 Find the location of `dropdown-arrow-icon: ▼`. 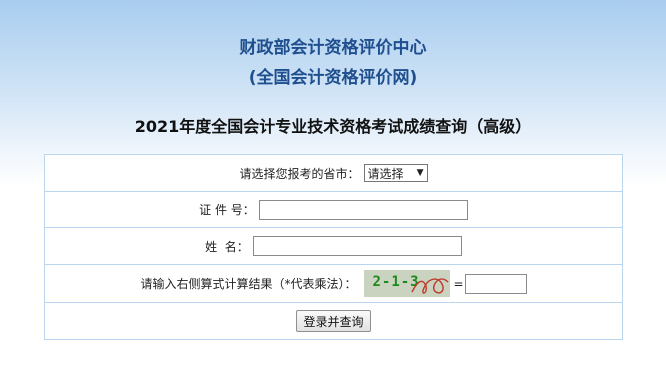

dropdown-arrow-icon: ▼ is located at coordinates (420, 173).